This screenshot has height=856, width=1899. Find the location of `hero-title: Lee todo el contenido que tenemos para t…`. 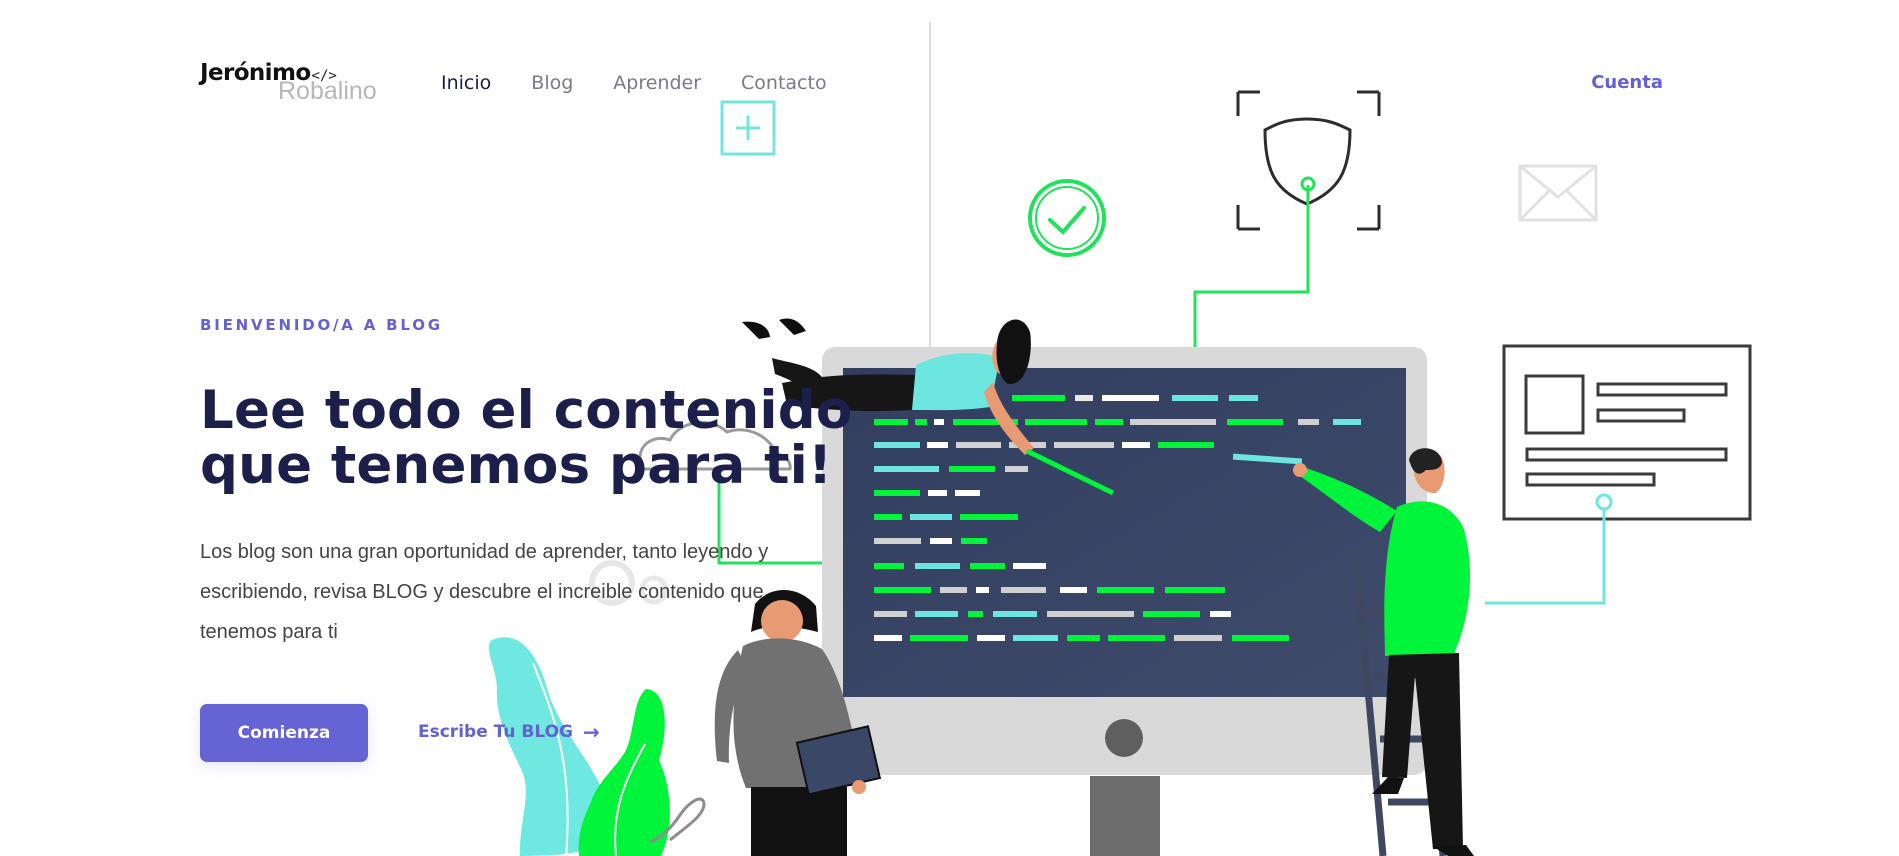

hero-title: Lee todo el contenido que tenemos para t… is located at coordinates (530, 438).